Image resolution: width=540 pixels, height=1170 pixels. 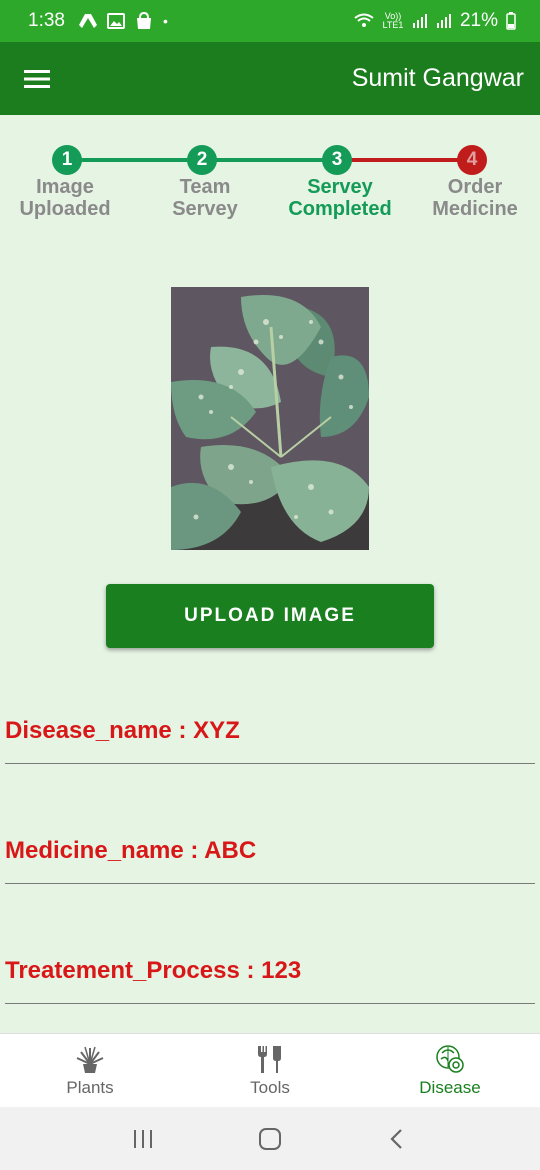 I want to click on bottom-navigation: Plants Tools Disease, so click(x=270, y=1070).